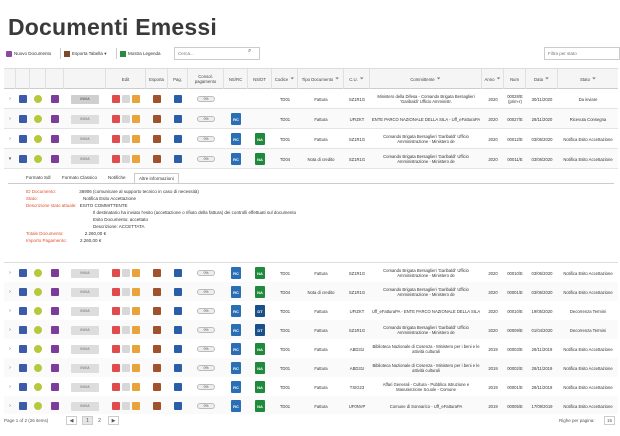 Image resolution: width=620 pixels, height=436 pixels. What do you see at coordinates (113, 420) in the screenshot?
I see `next-page-button: ▶` at bounding box center [113, 420].